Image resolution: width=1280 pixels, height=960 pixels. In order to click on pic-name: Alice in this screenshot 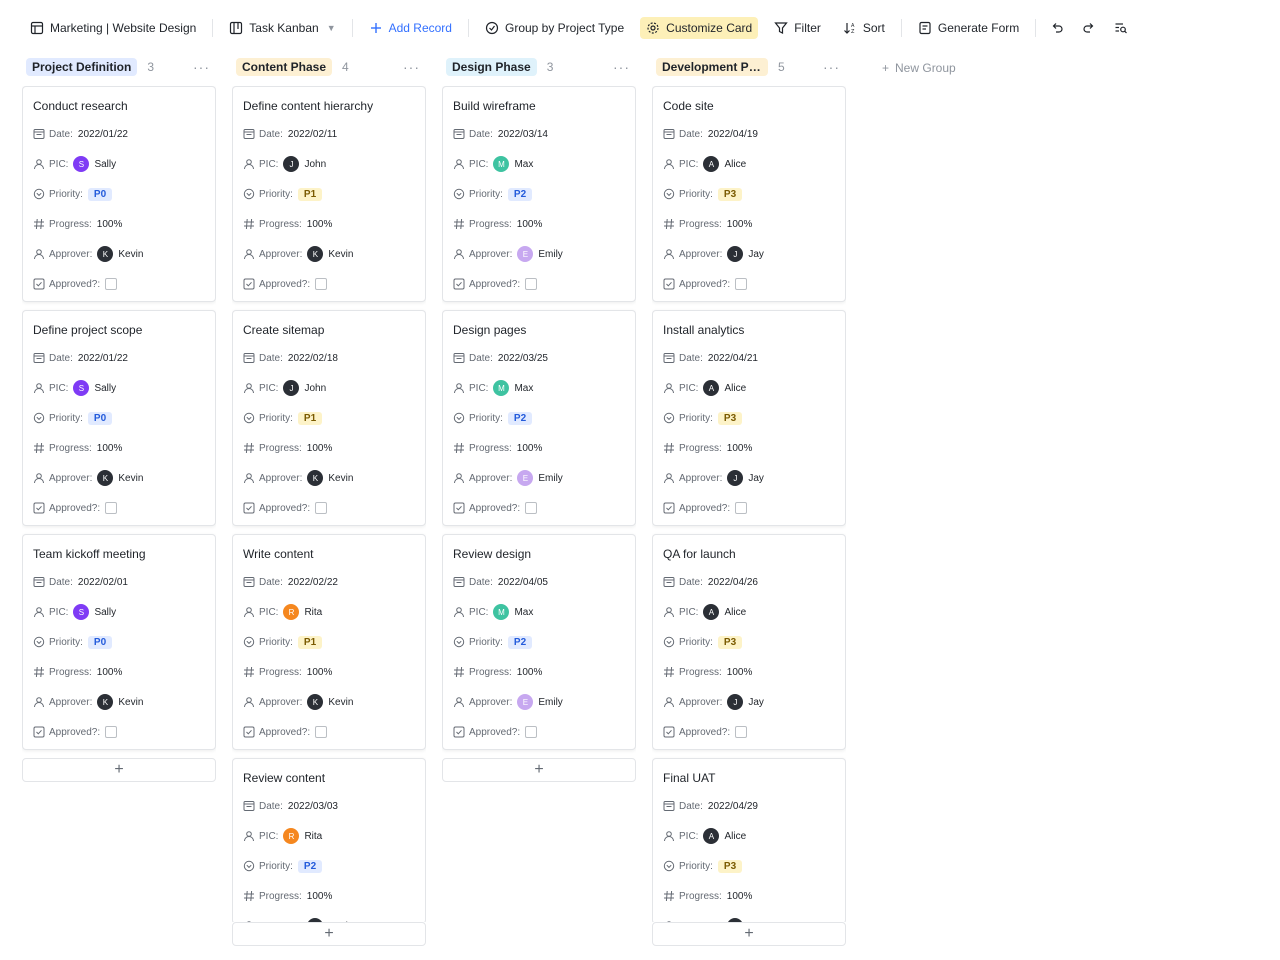, I will do `click(735, 164)`.